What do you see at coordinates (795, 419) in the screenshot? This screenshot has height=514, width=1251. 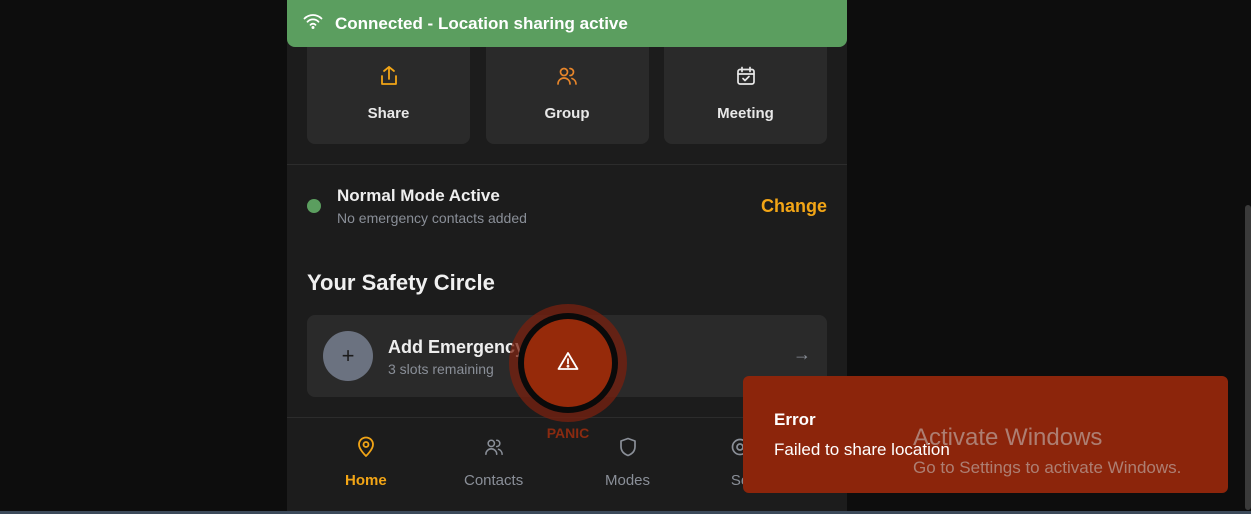 I see `toast-title: Error` at bounding box center [795, 419].